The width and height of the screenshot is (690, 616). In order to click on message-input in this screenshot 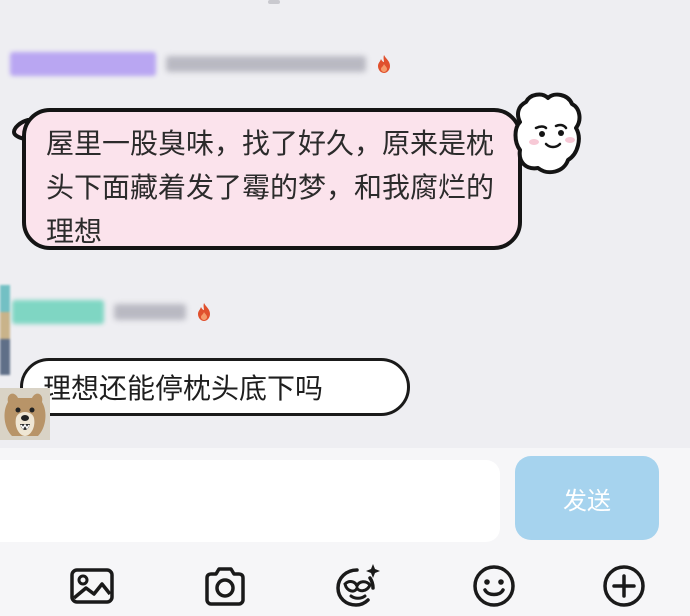, I will do `click(250, 501)`.